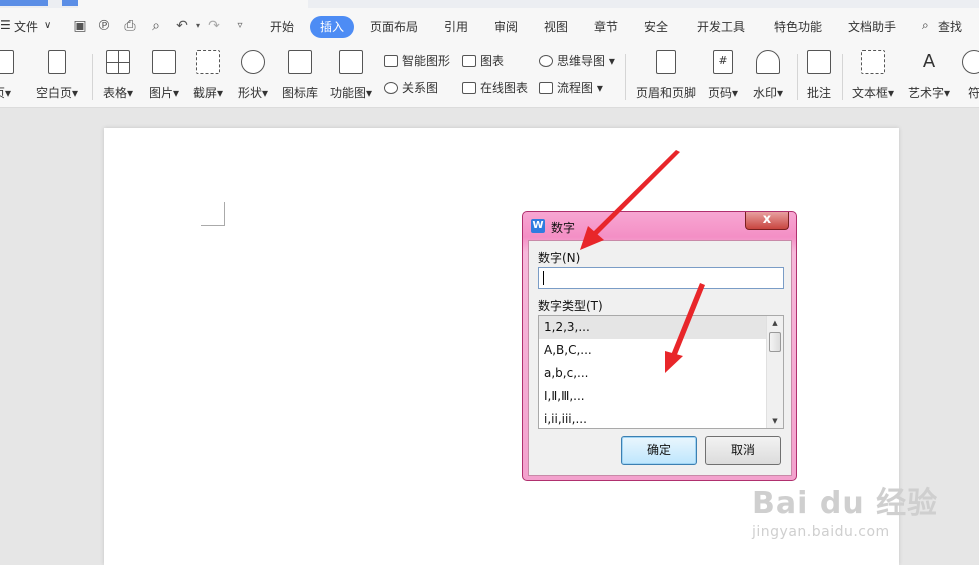 The height and width of the screenshot is (565, 979). Describe the element at coordinates (723, 75) in the screenshot. I see `page-number-button: # 页码▾` at that location.